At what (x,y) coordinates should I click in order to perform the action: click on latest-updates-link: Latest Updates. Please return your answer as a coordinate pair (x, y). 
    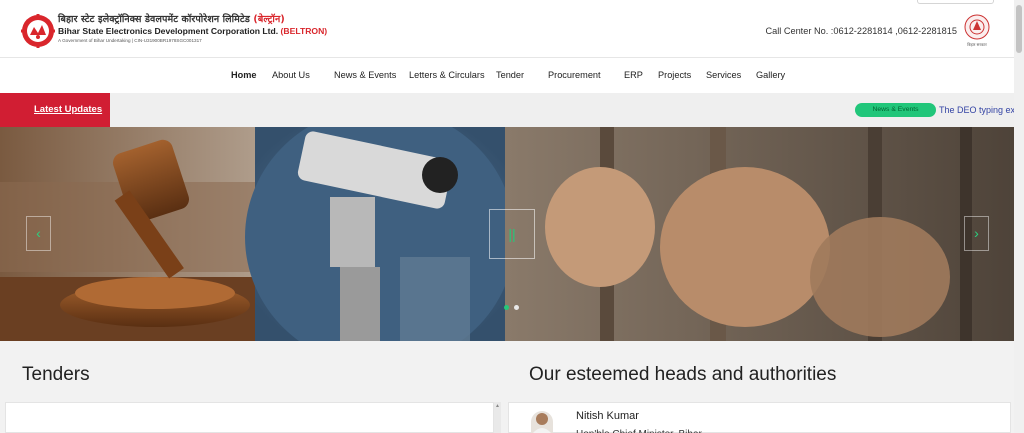
    Looking at the image, I should click on (68, 109).